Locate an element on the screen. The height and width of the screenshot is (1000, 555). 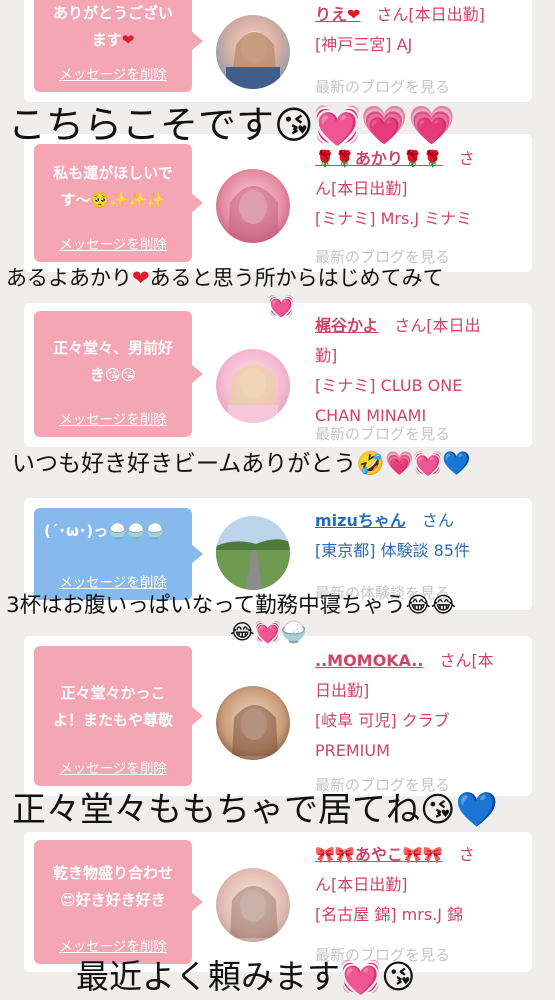
overlay-caption: あるよあかり❤あると思う所からはじめてみて is located at coordinates (225, 278).